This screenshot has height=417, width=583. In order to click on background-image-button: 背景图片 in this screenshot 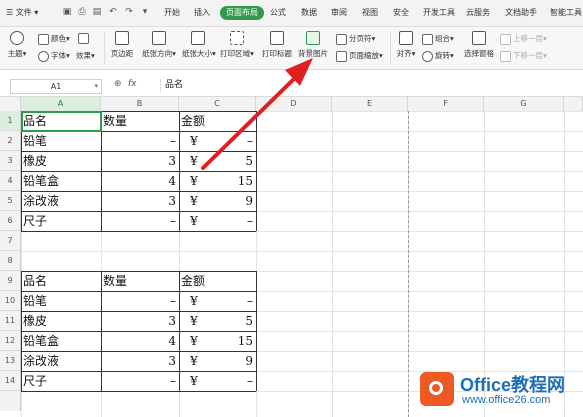, I will do `click(313, 45)`.